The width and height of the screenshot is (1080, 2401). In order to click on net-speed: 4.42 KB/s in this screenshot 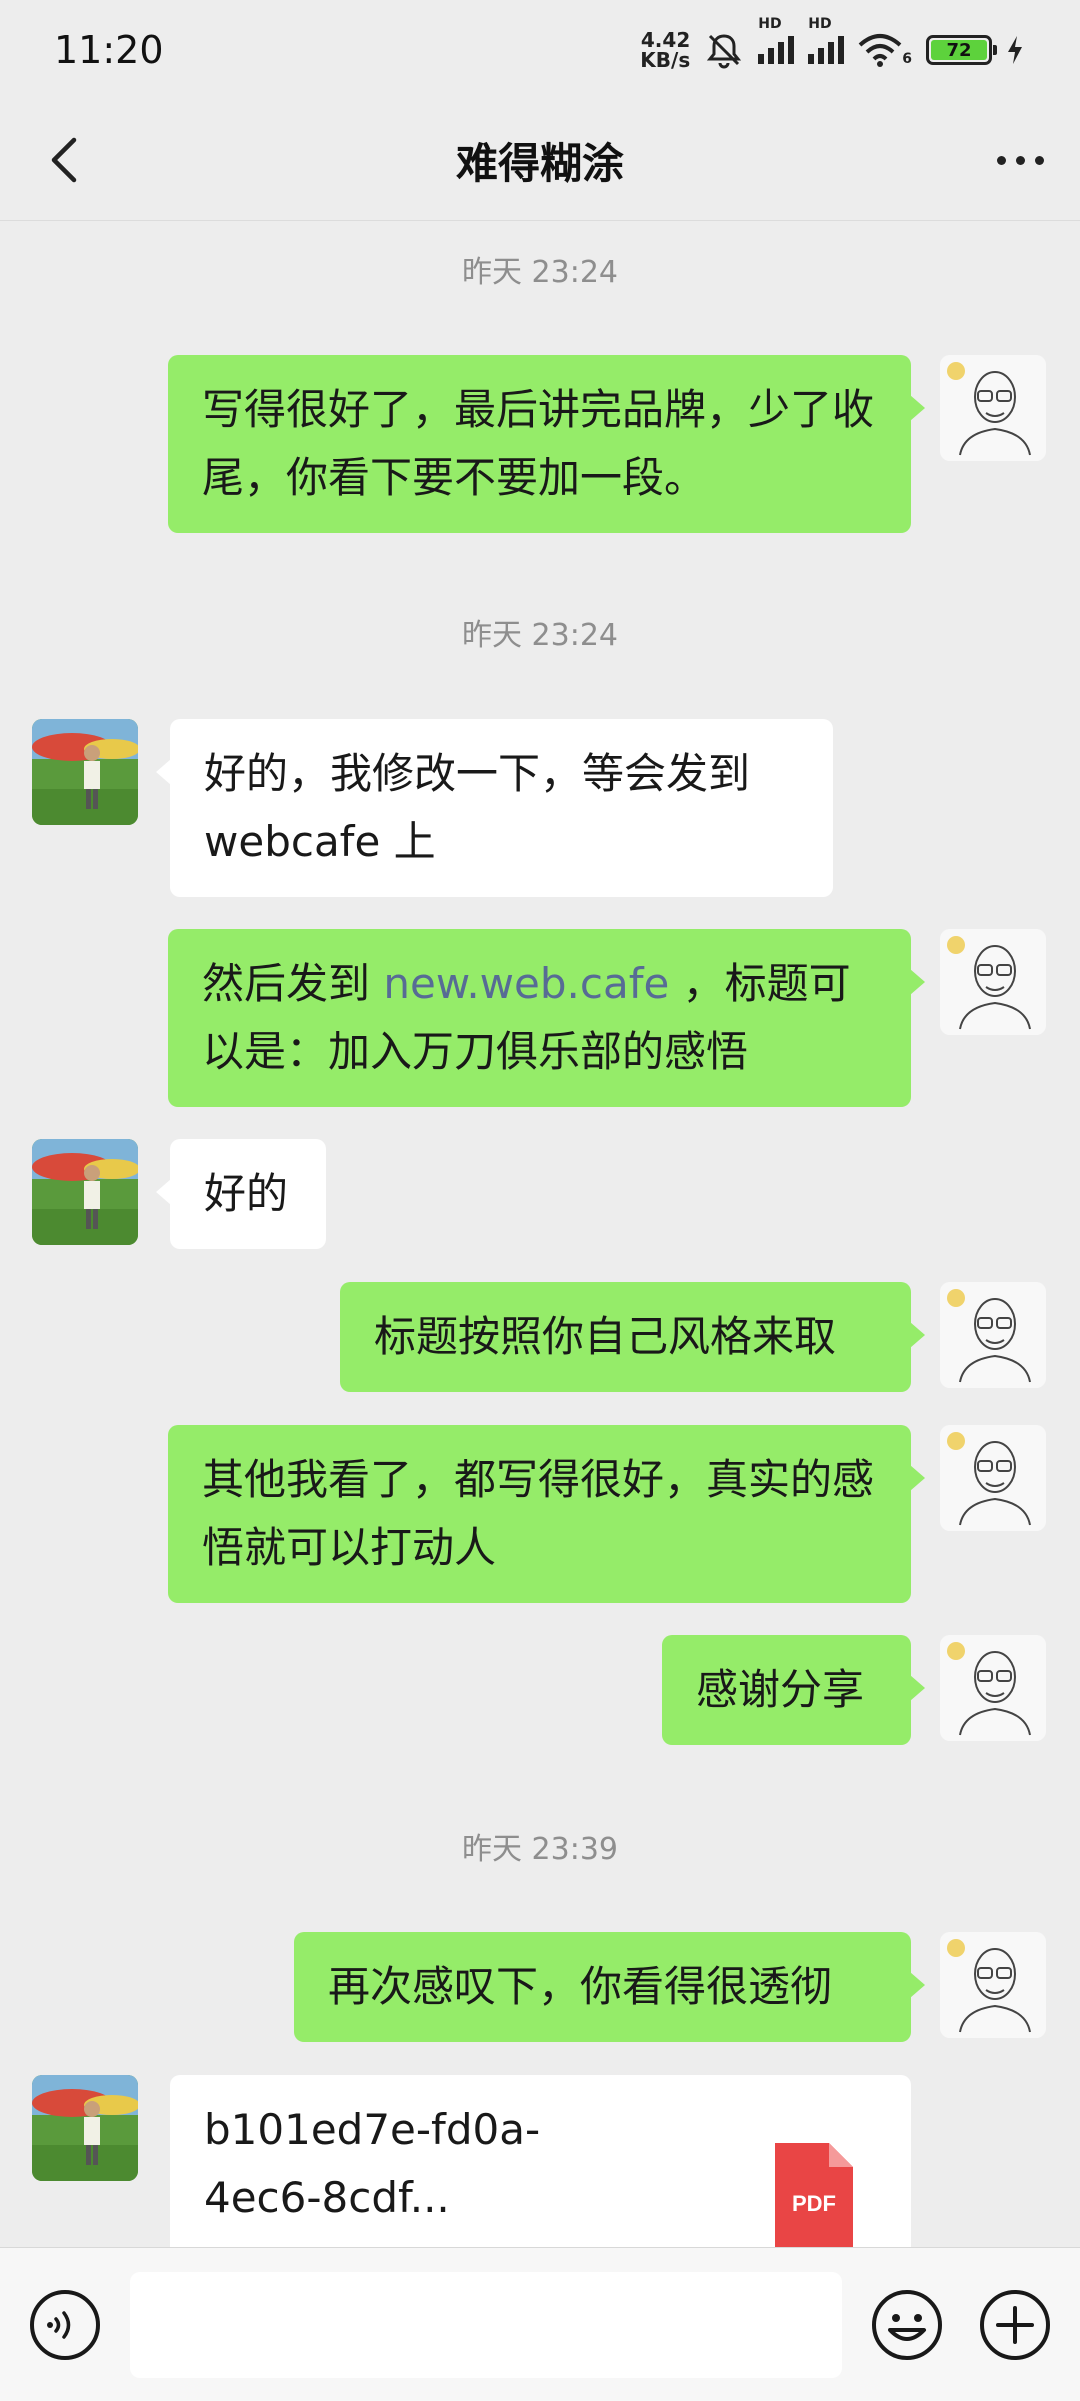, I will do `click(665, 50)`.